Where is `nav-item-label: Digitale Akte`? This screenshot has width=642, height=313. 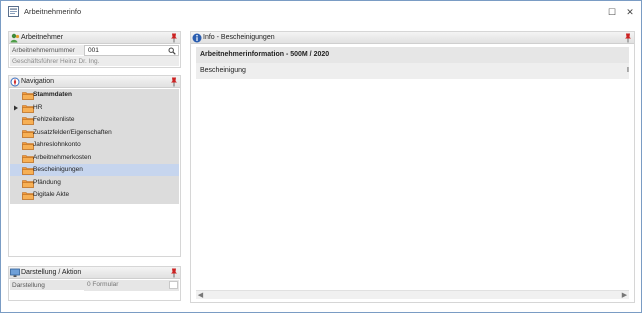 nav-item-label: Digitale Akte is located at coordinates (51, 194).